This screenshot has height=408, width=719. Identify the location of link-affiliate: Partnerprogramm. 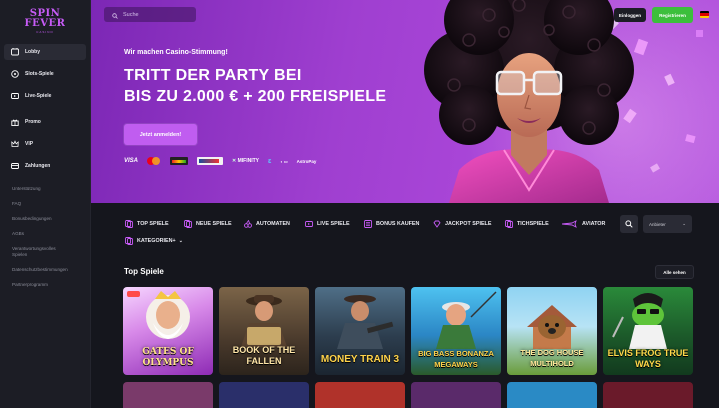
(51, 285).